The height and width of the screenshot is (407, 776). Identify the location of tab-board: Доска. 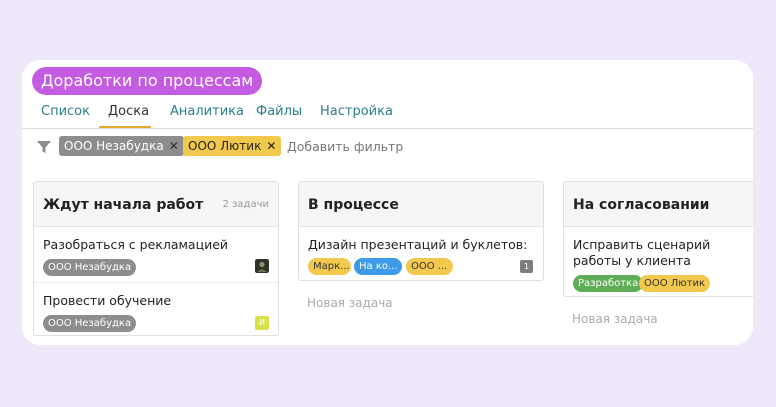
(128, 111).